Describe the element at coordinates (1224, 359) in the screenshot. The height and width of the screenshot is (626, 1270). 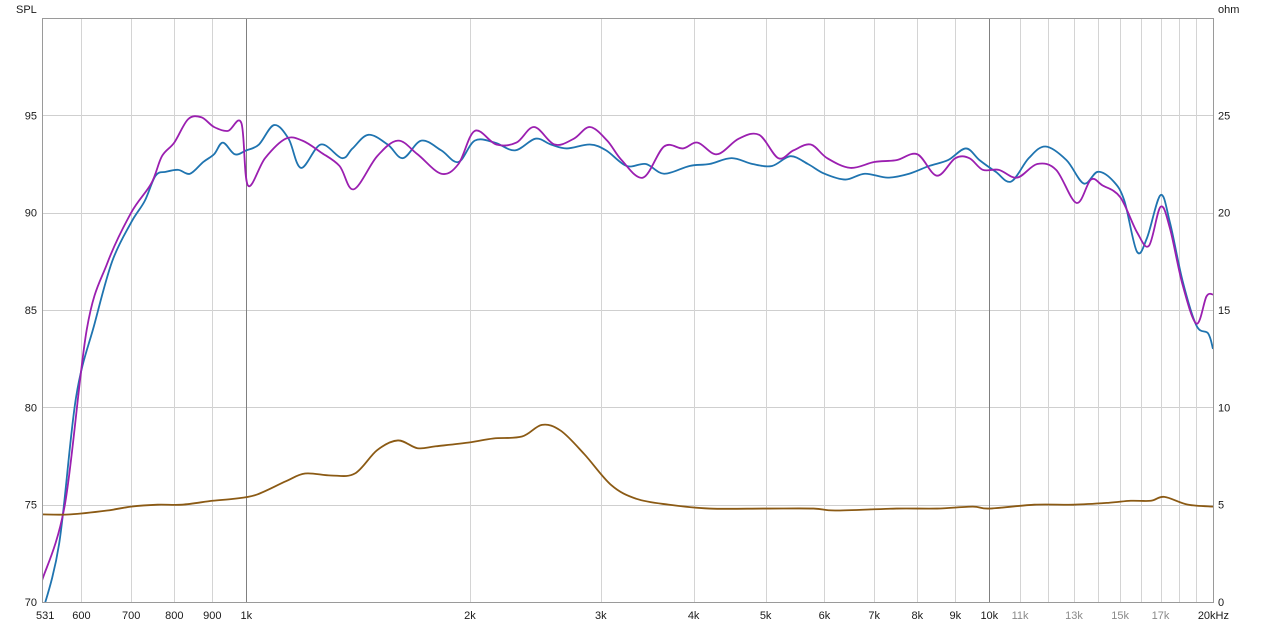
I see `y-right-tick-labels: 0 5 10 15 20 25` at that location.